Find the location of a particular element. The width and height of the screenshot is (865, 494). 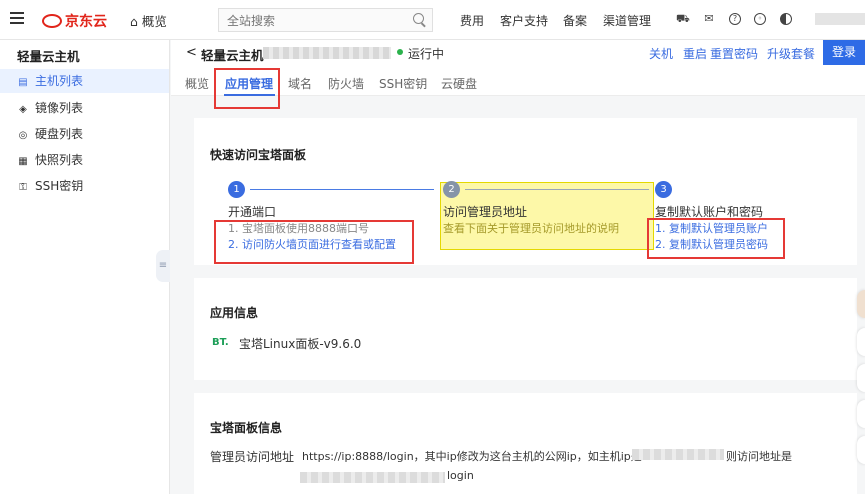

tab-domain: 域名 is located at coordinates (300, 83).